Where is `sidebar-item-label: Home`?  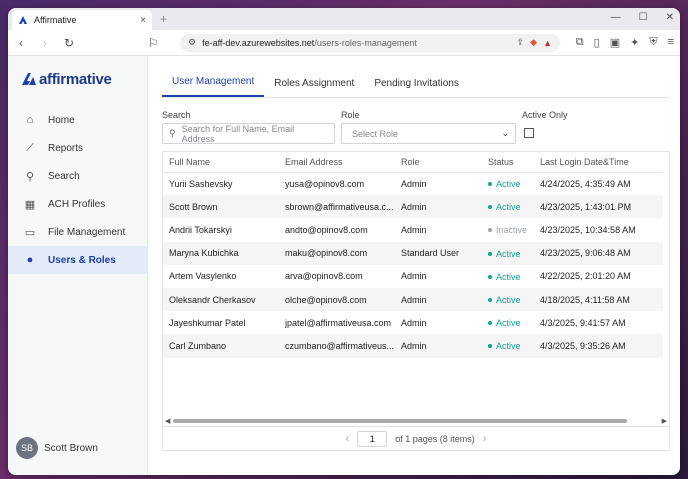 sidebar-item-label: Home is located at coordinates (61, 120).